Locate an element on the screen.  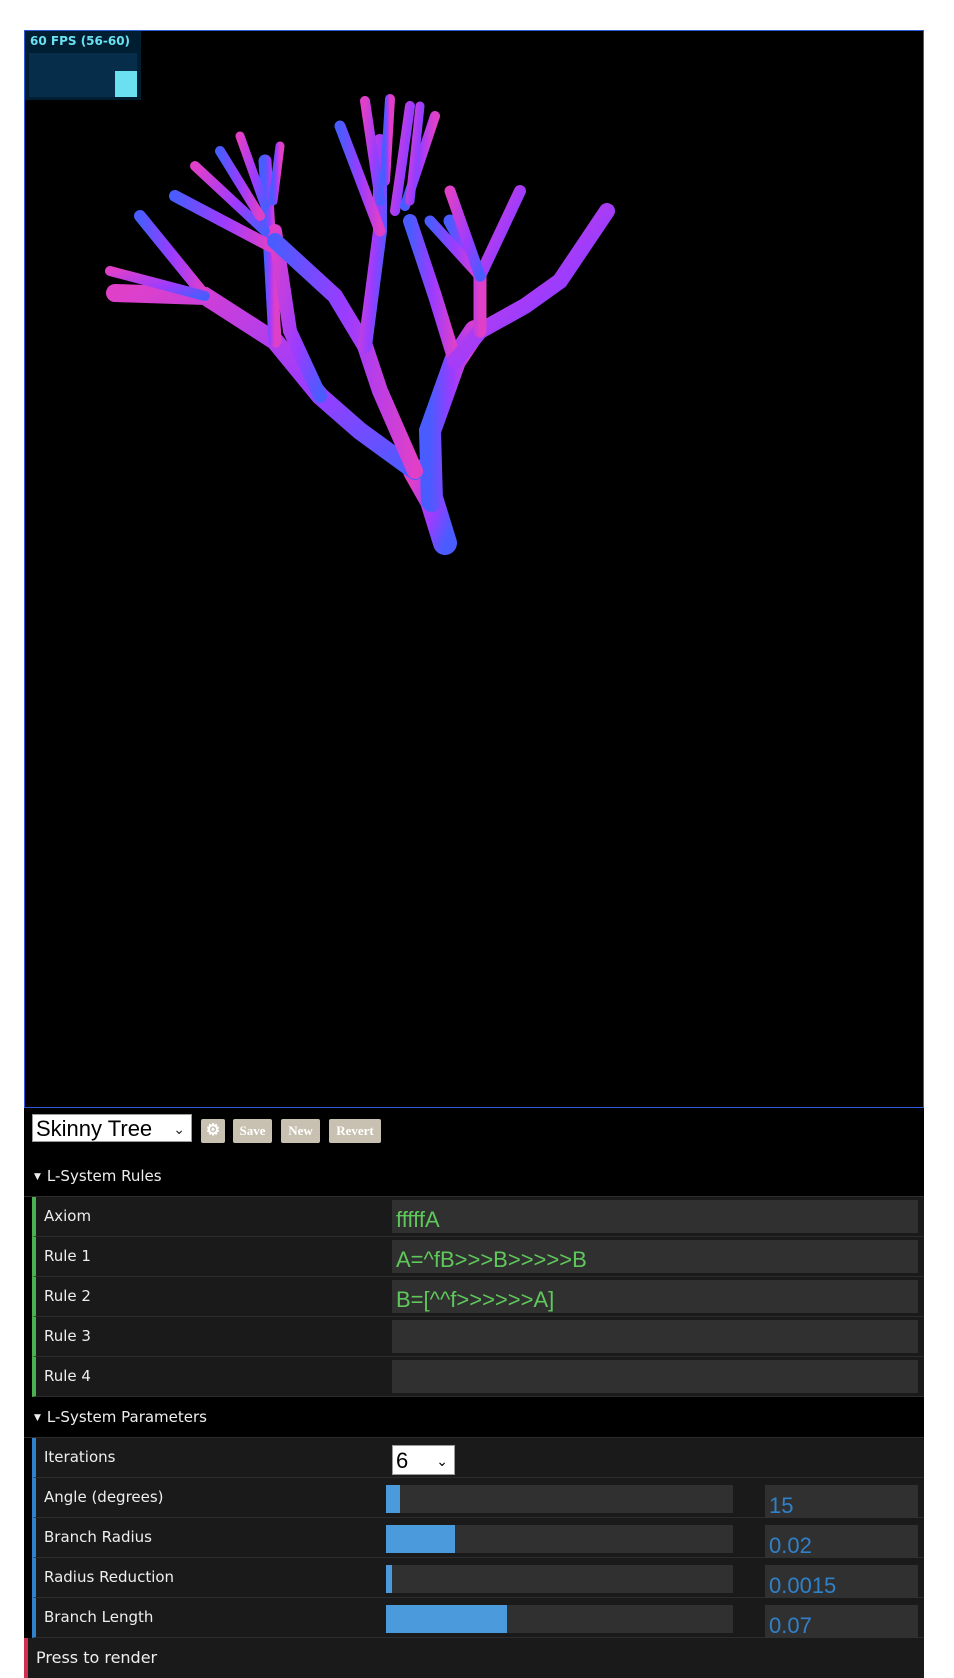
iterations-select: 6 ⌄ is located at coordinates (423, 1460).